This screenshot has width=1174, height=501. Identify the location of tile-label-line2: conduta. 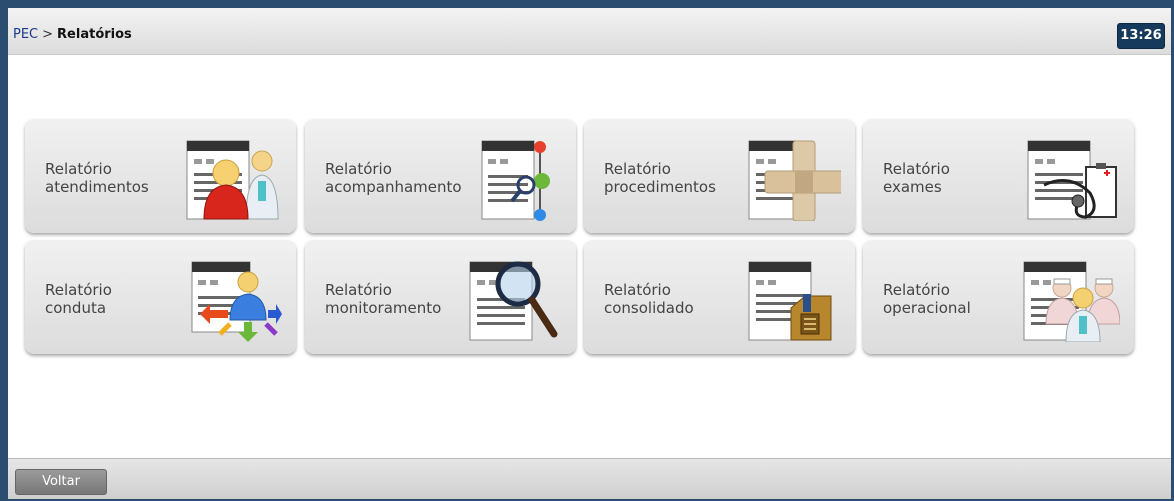
(76, 308).